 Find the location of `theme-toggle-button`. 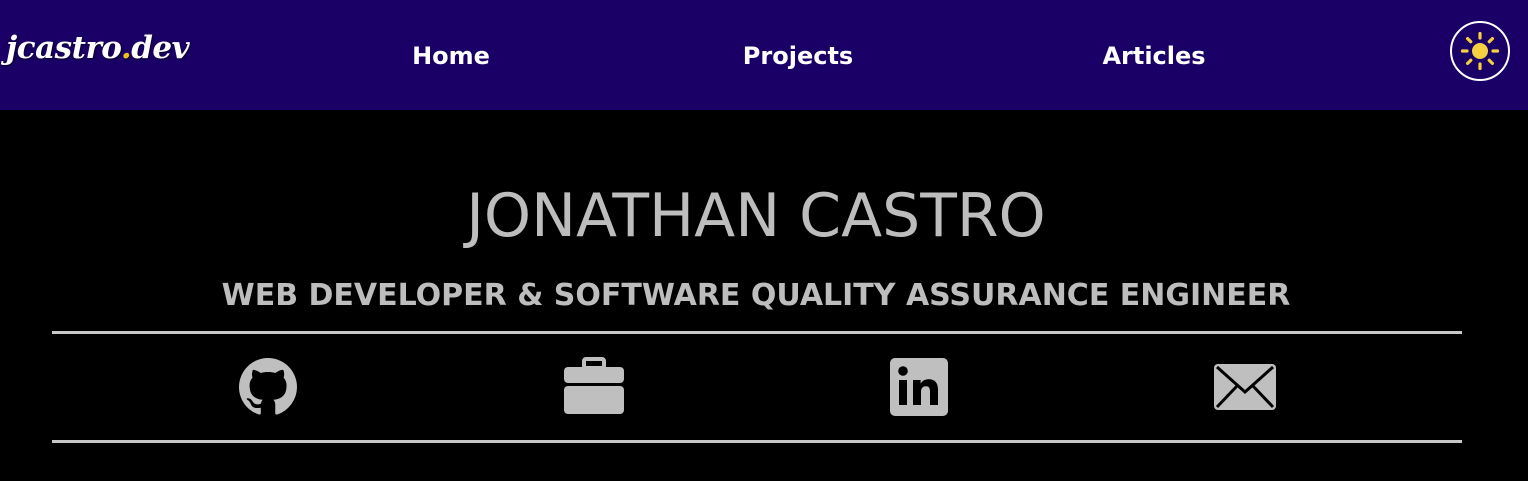

theme-toggle-button is located at coordinates (1480, 51).